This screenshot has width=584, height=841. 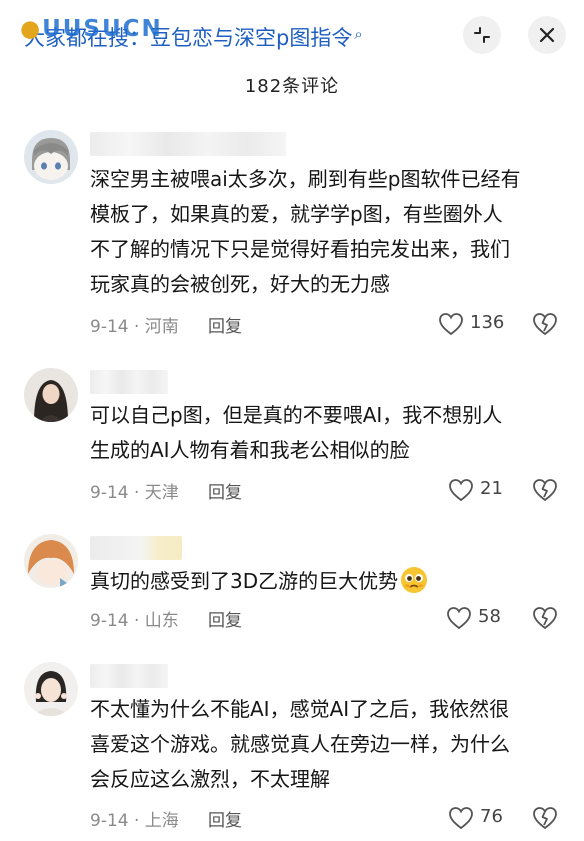 I want to click on close-button, so click(x=547, y=35).